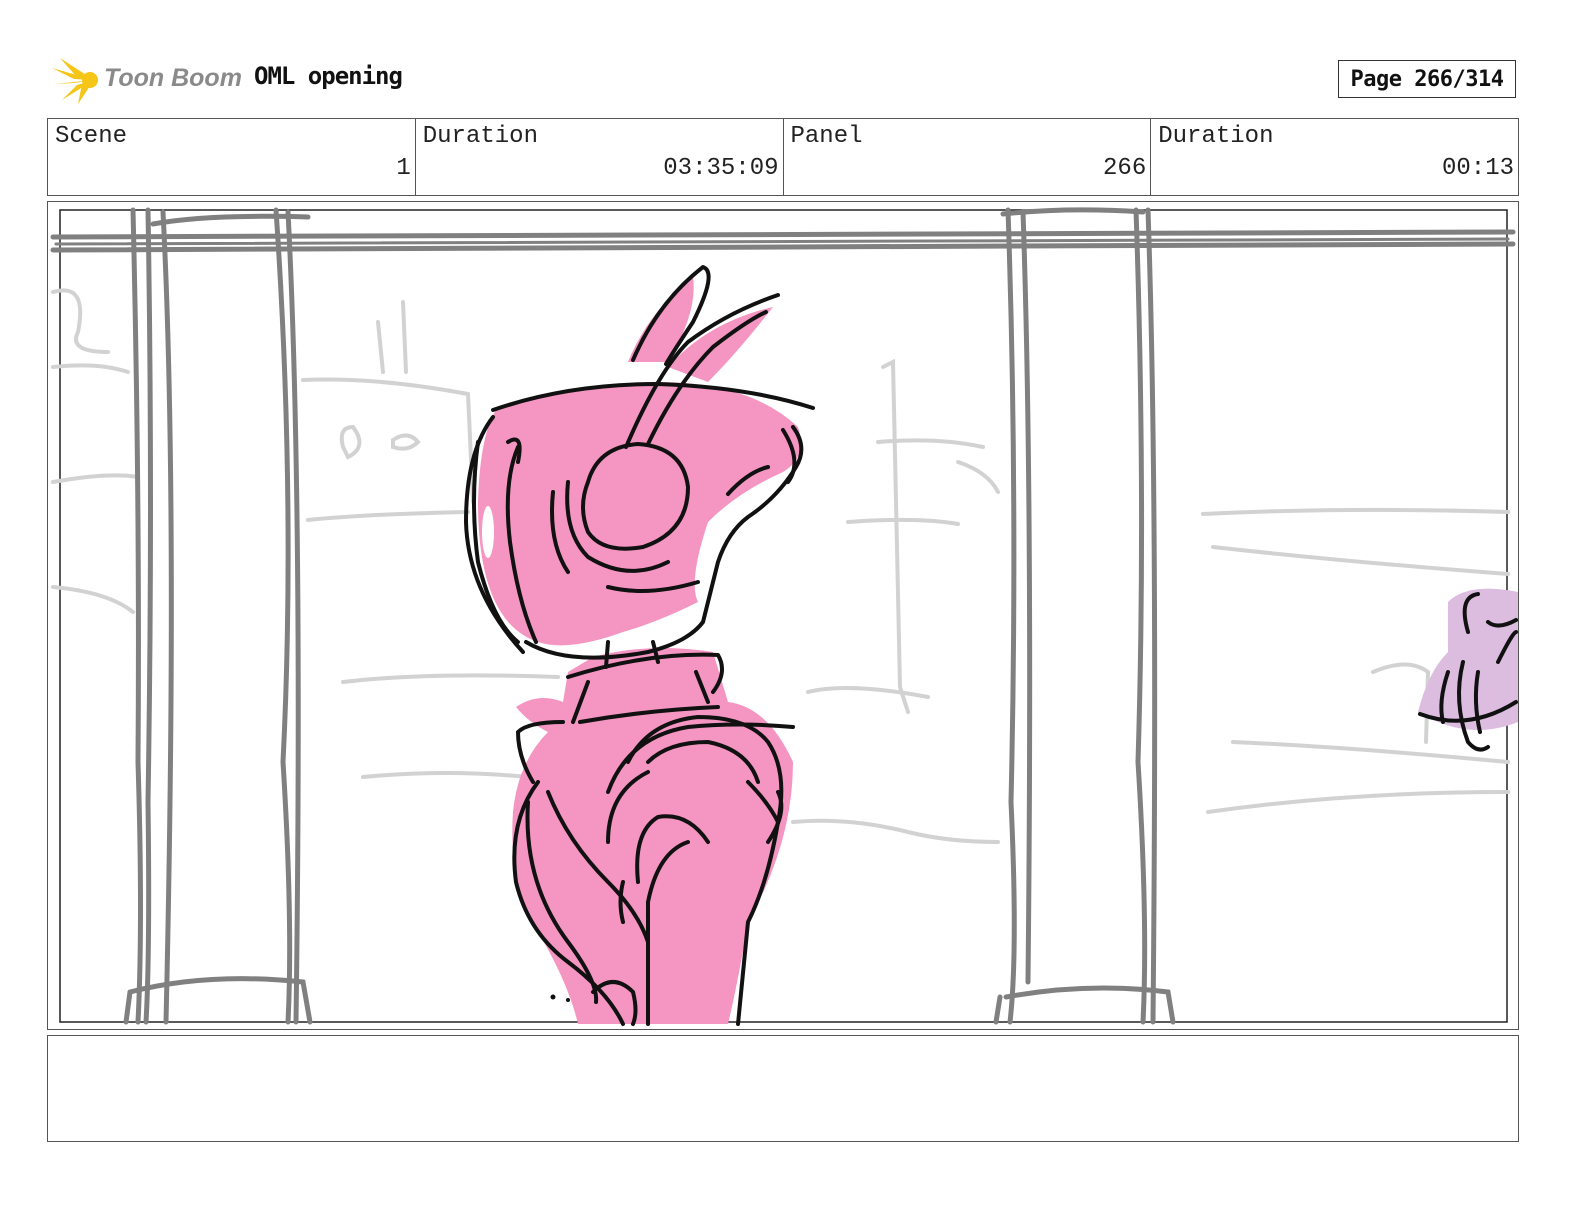 This screenshot has width=1584, height=1224. What do you see at coordinates (1427, 79) in the screenshot?
I see `page-indicator: Page 266/314` at bounding box center [1427, 79].